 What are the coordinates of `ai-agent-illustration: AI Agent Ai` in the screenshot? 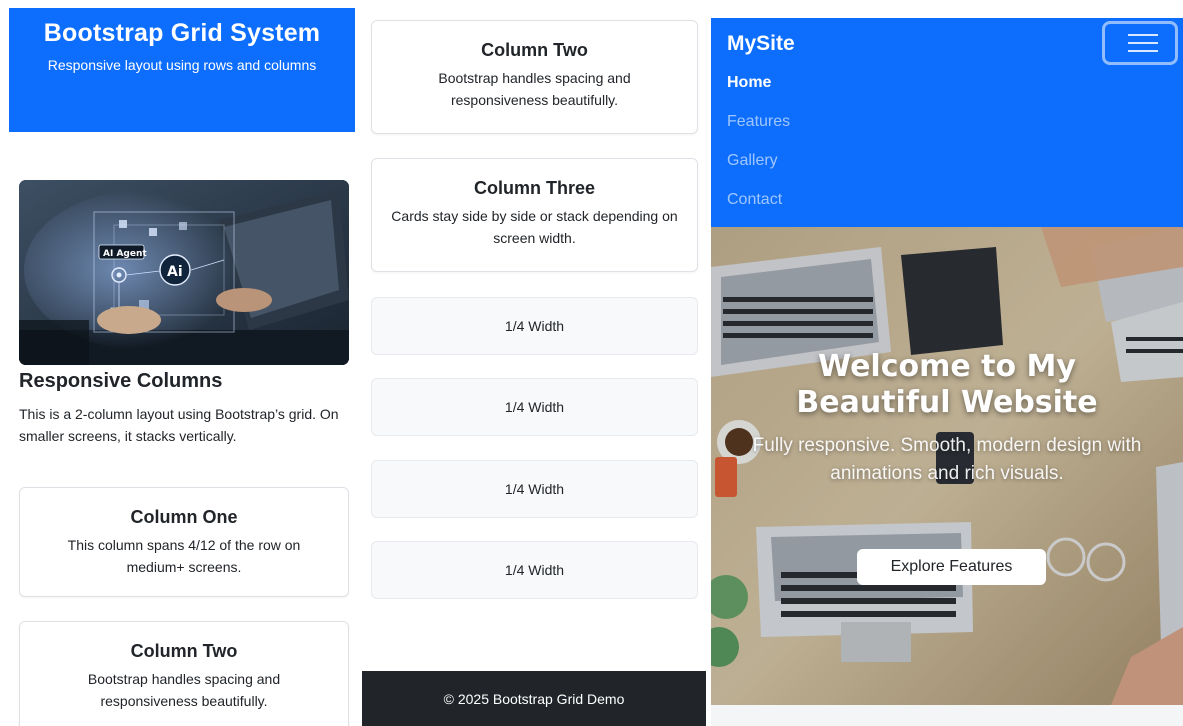 It's located at (184, 272).